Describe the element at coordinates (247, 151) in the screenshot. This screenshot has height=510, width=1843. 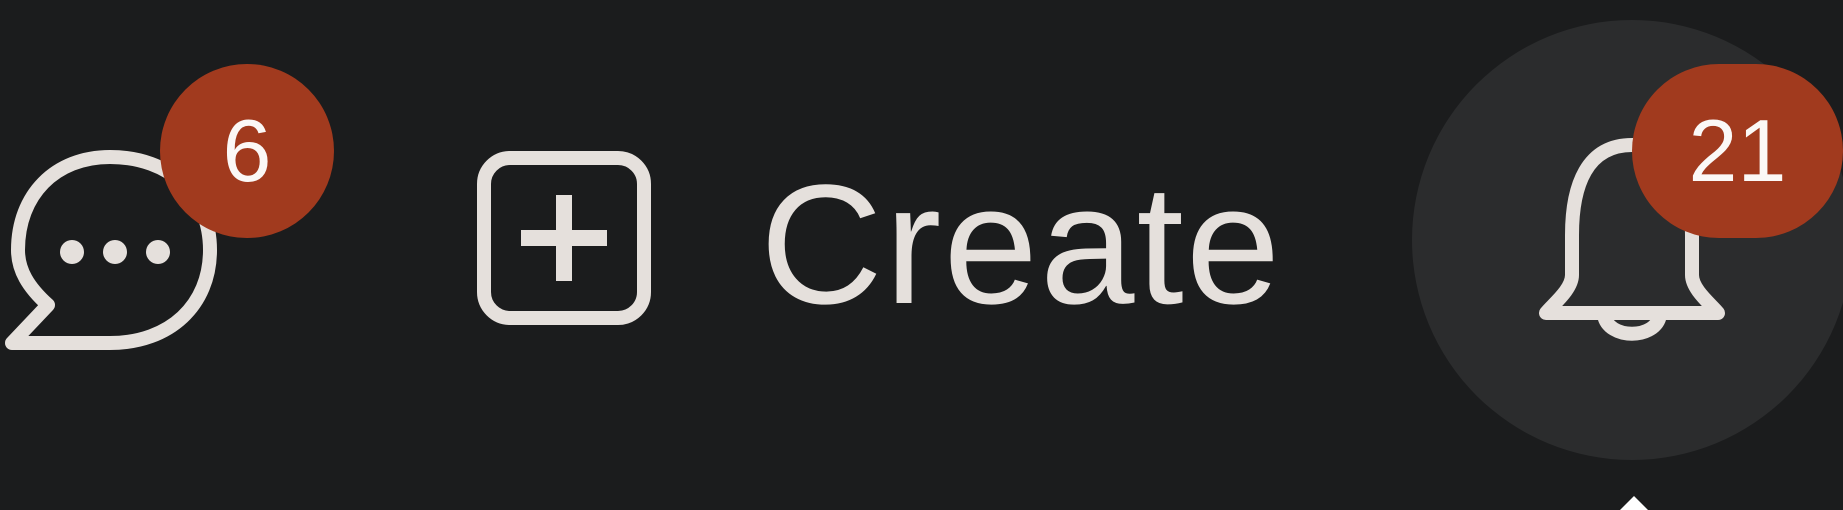
I see `chat-unread-badge: 6` at that location.